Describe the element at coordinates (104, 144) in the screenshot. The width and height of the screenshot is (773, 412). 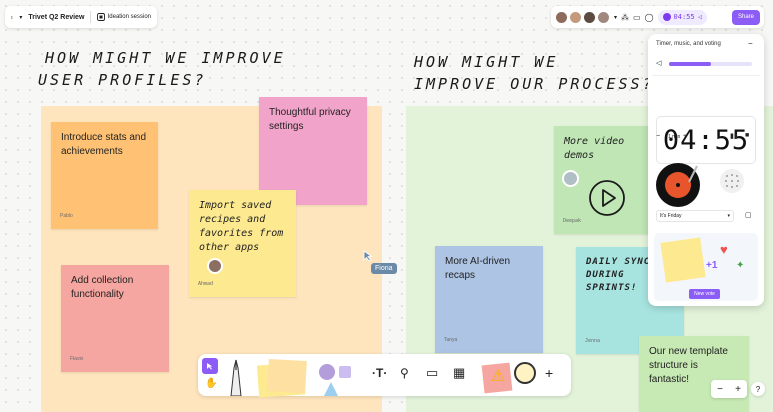
I see `sticky-text: Introduce stats and achievements` at that location.